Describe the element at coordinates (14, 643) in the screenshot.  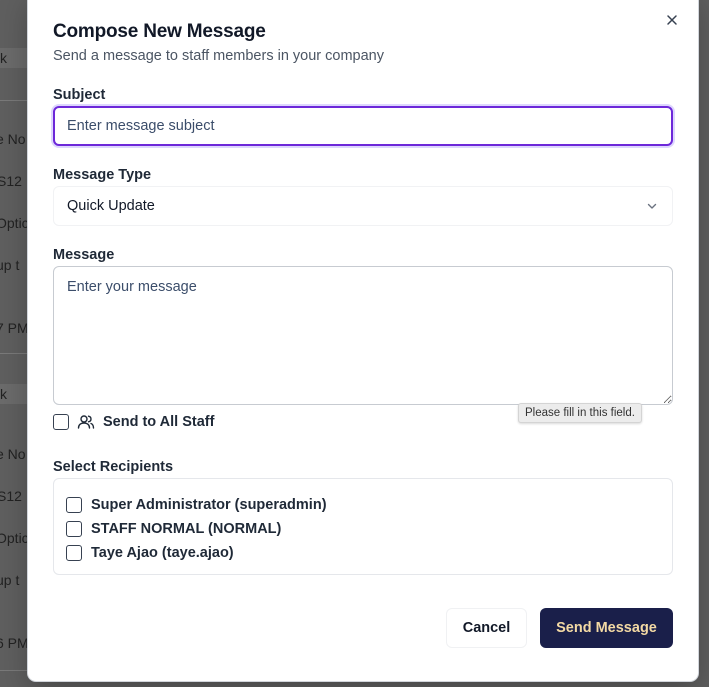
I see `background-text: 6 PM` at that location.